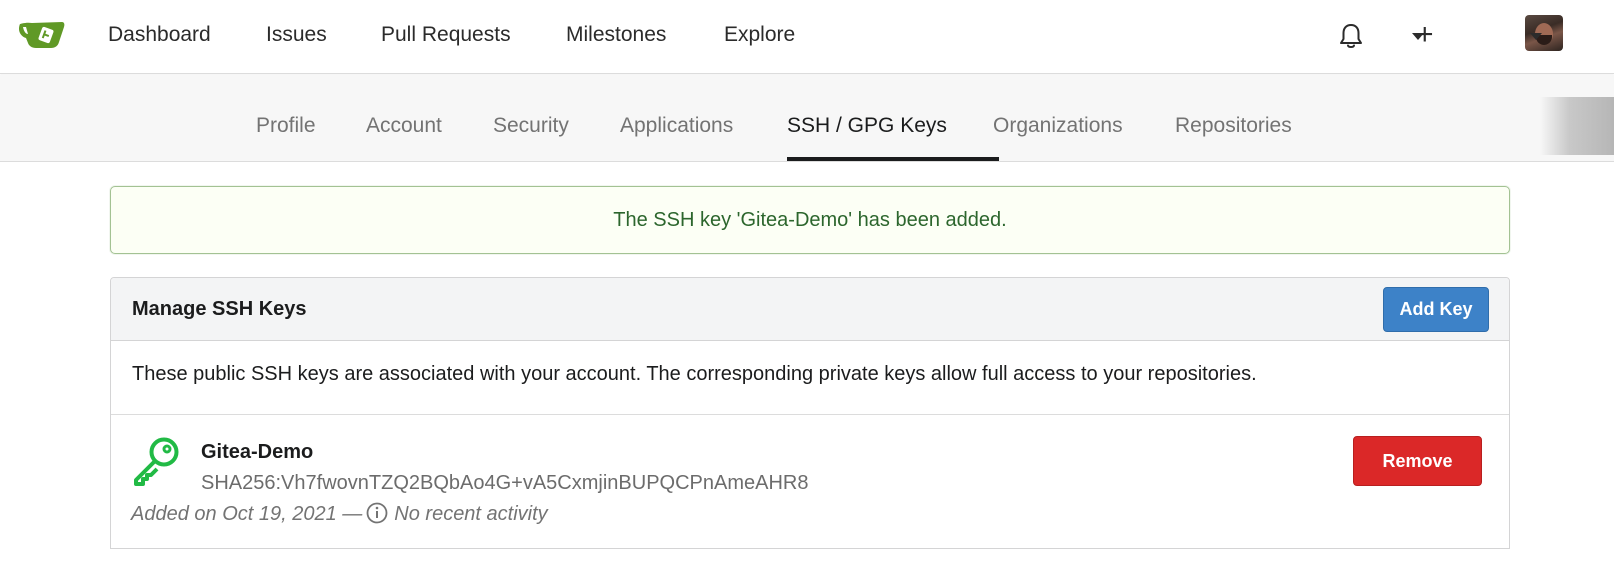  Describe the element at coordinates (531, 126) in the screenshot. I see `tab-security: Security` at that location.